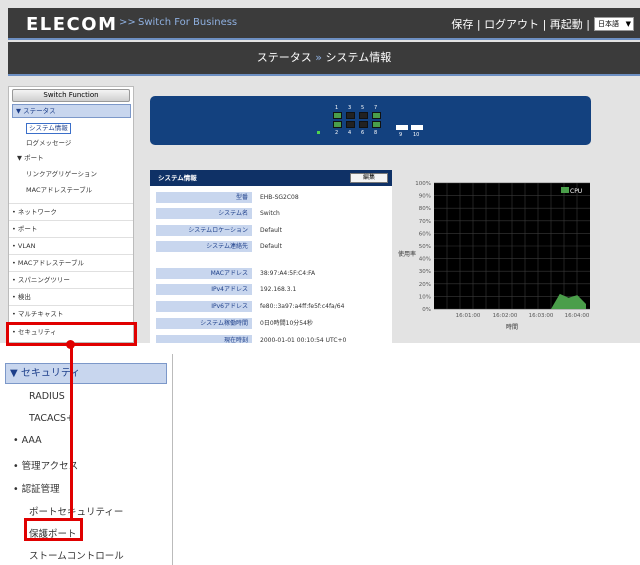 The image size is (640, 565). I want to click on elecom-logo: ELECOM, so click(72, 24).